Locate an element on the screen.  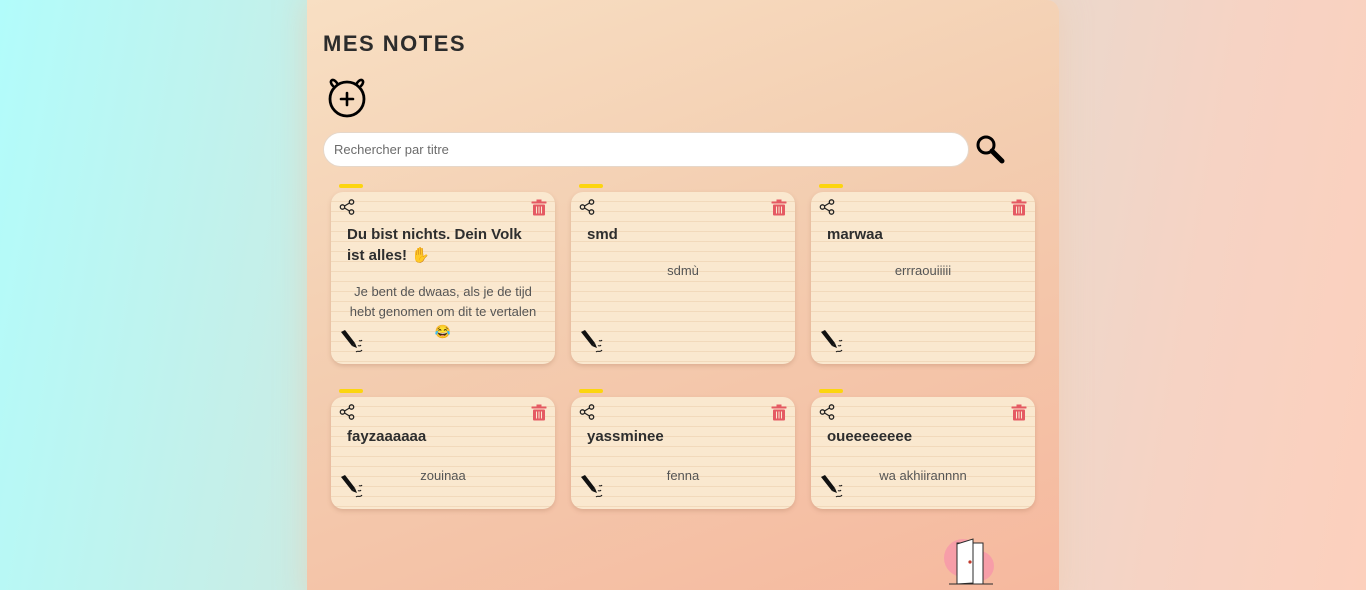
note-title: oueeeeeeee is located at coordinates (870, 436).